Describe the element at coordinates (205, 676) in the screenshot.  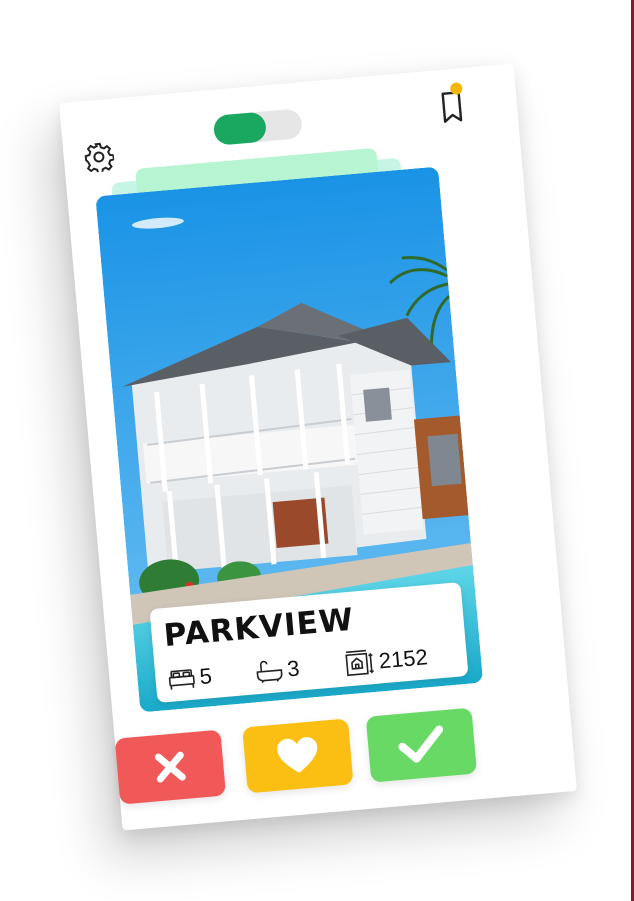
I see `bedrooms-value: 5` at that location.